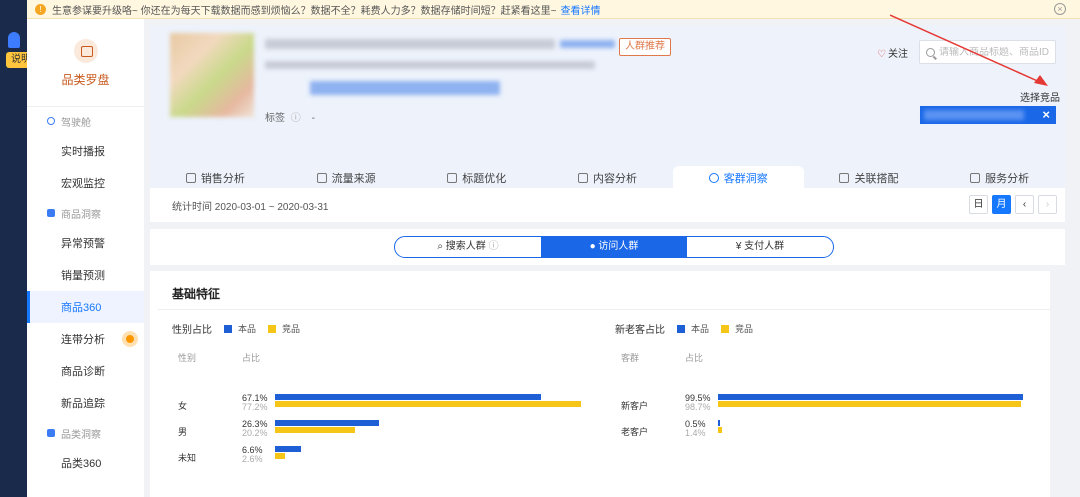  Describe the element at coordinates (1040, 96) in the screenshot. I see `select-competitor-label: 选择竞品` at that location.